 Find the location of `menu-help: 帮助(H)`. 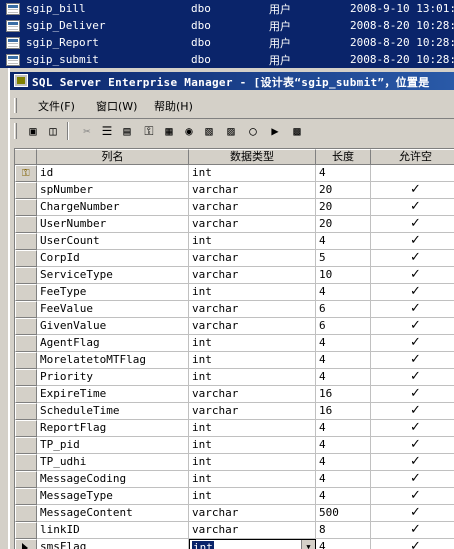

menu-help: 帮助(H) is located at coordinates (173, 106).